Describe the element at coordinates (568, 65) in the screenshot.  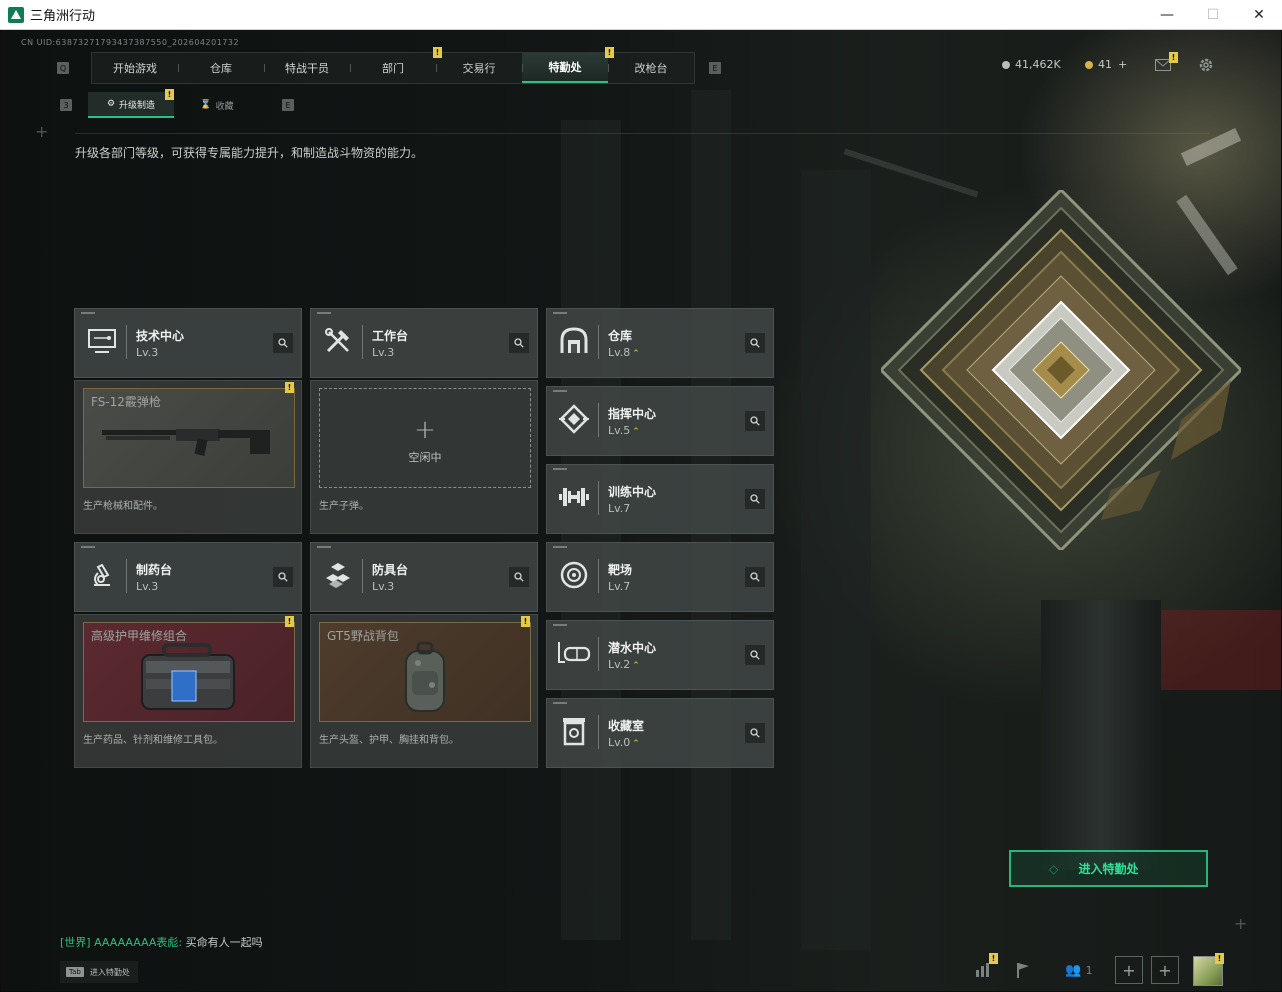
I see `tab-special-ops: 特勤处!` at that location.